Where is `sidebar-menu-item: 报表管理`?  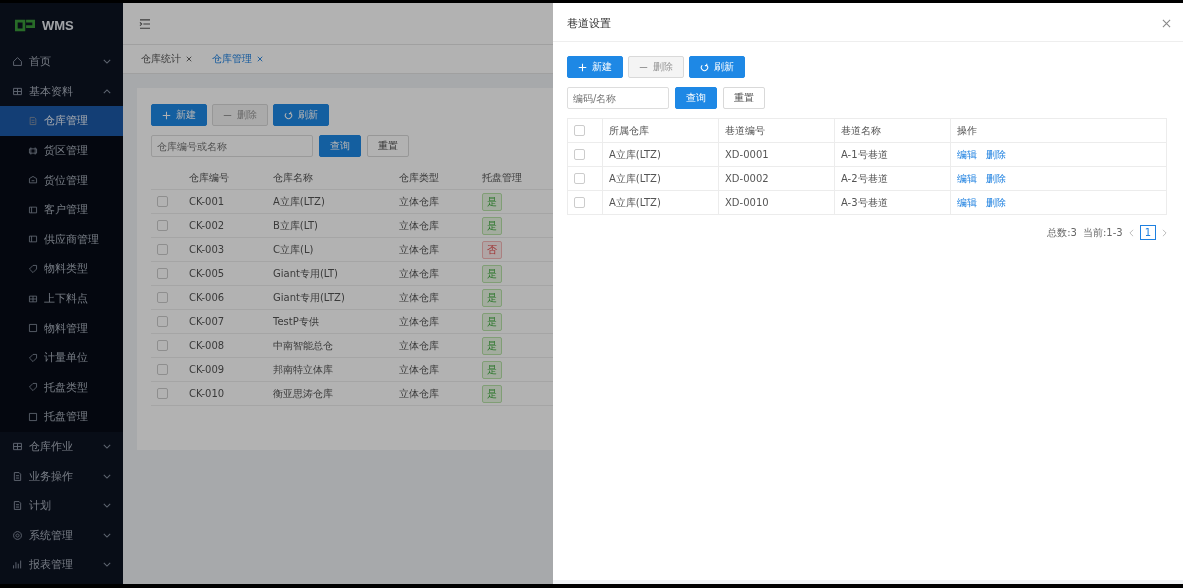 sidebar-menu-item: 报表管理 is located at coordinates (61, 565).